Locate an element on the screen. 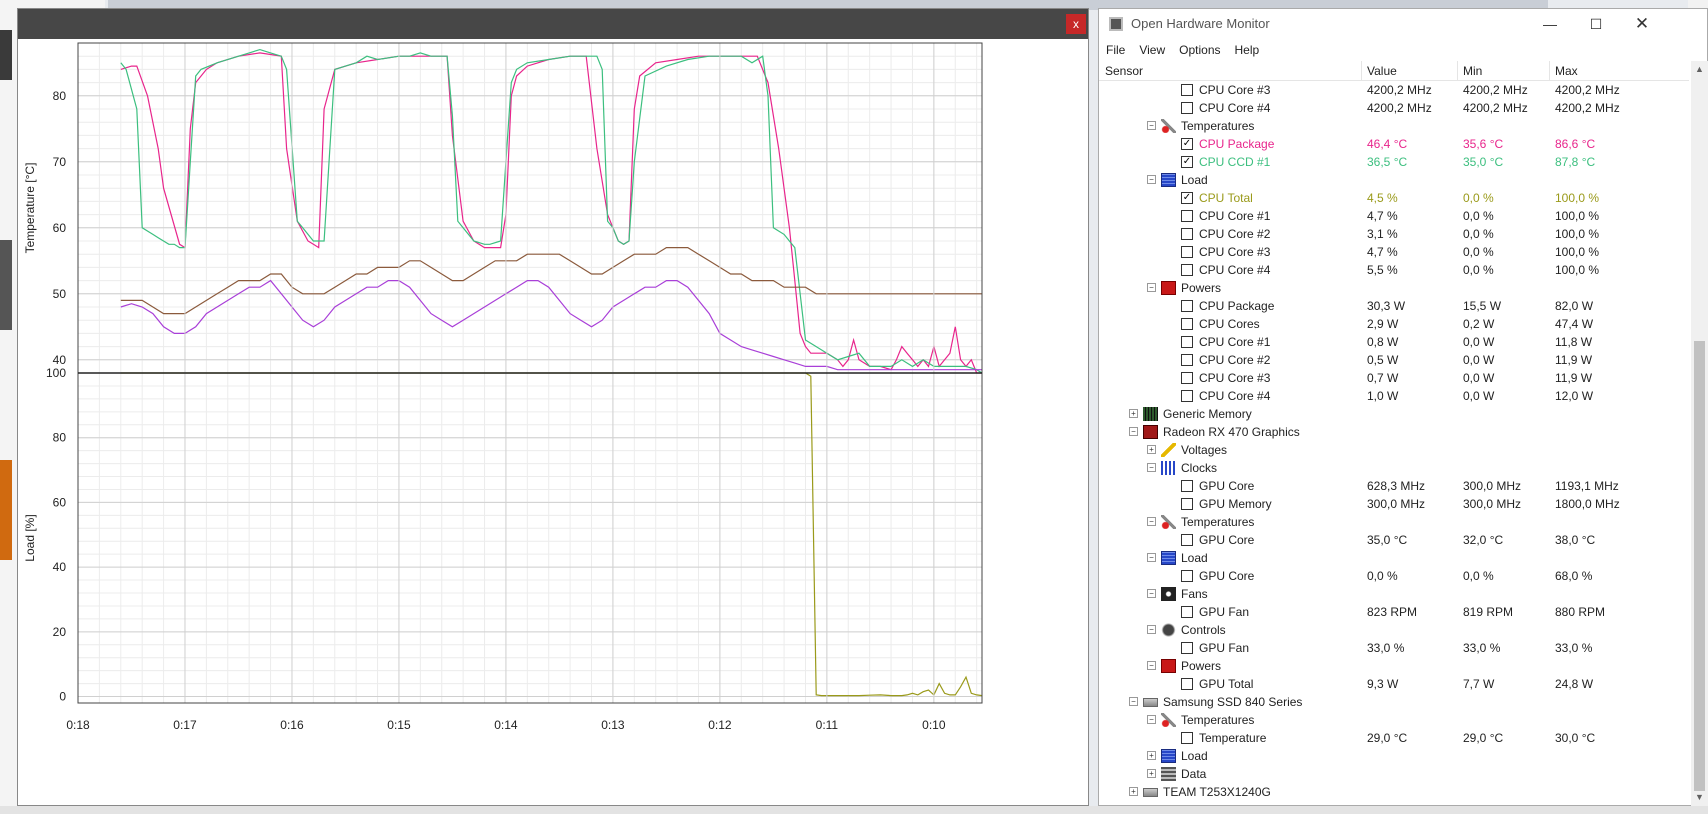 The width and height of the screenshot is (1708, 814). tree-group: + Data is located at coordinates (1394, 774).